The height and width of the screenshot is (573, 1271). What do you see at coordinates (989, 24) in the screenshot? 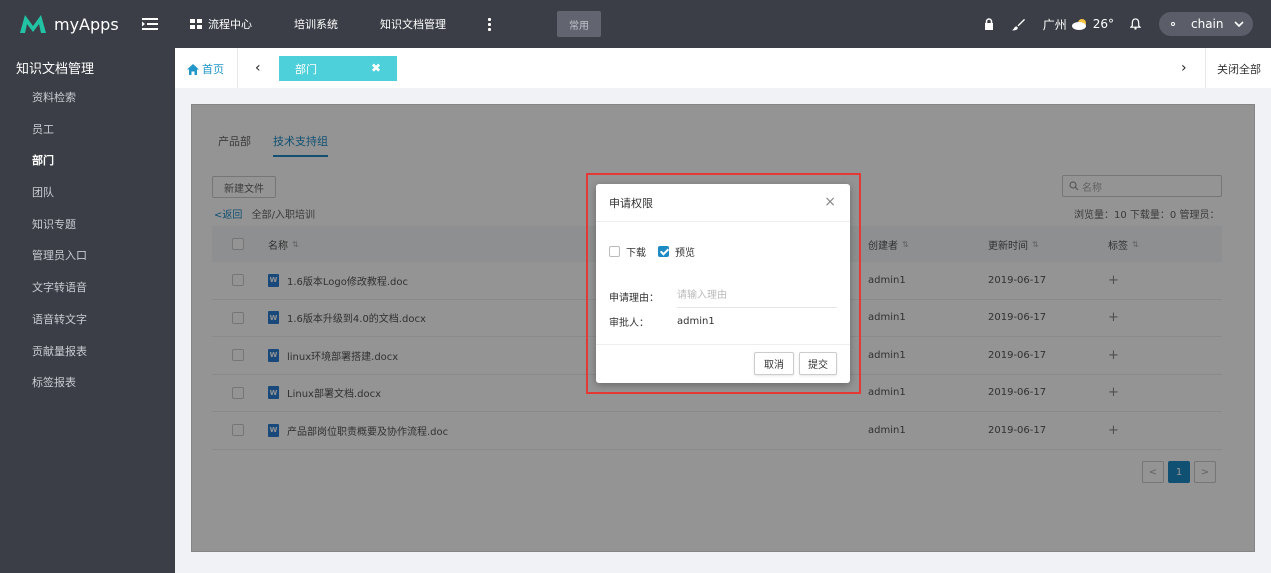
I see `lock-icon` at bounding box center [989, 24].